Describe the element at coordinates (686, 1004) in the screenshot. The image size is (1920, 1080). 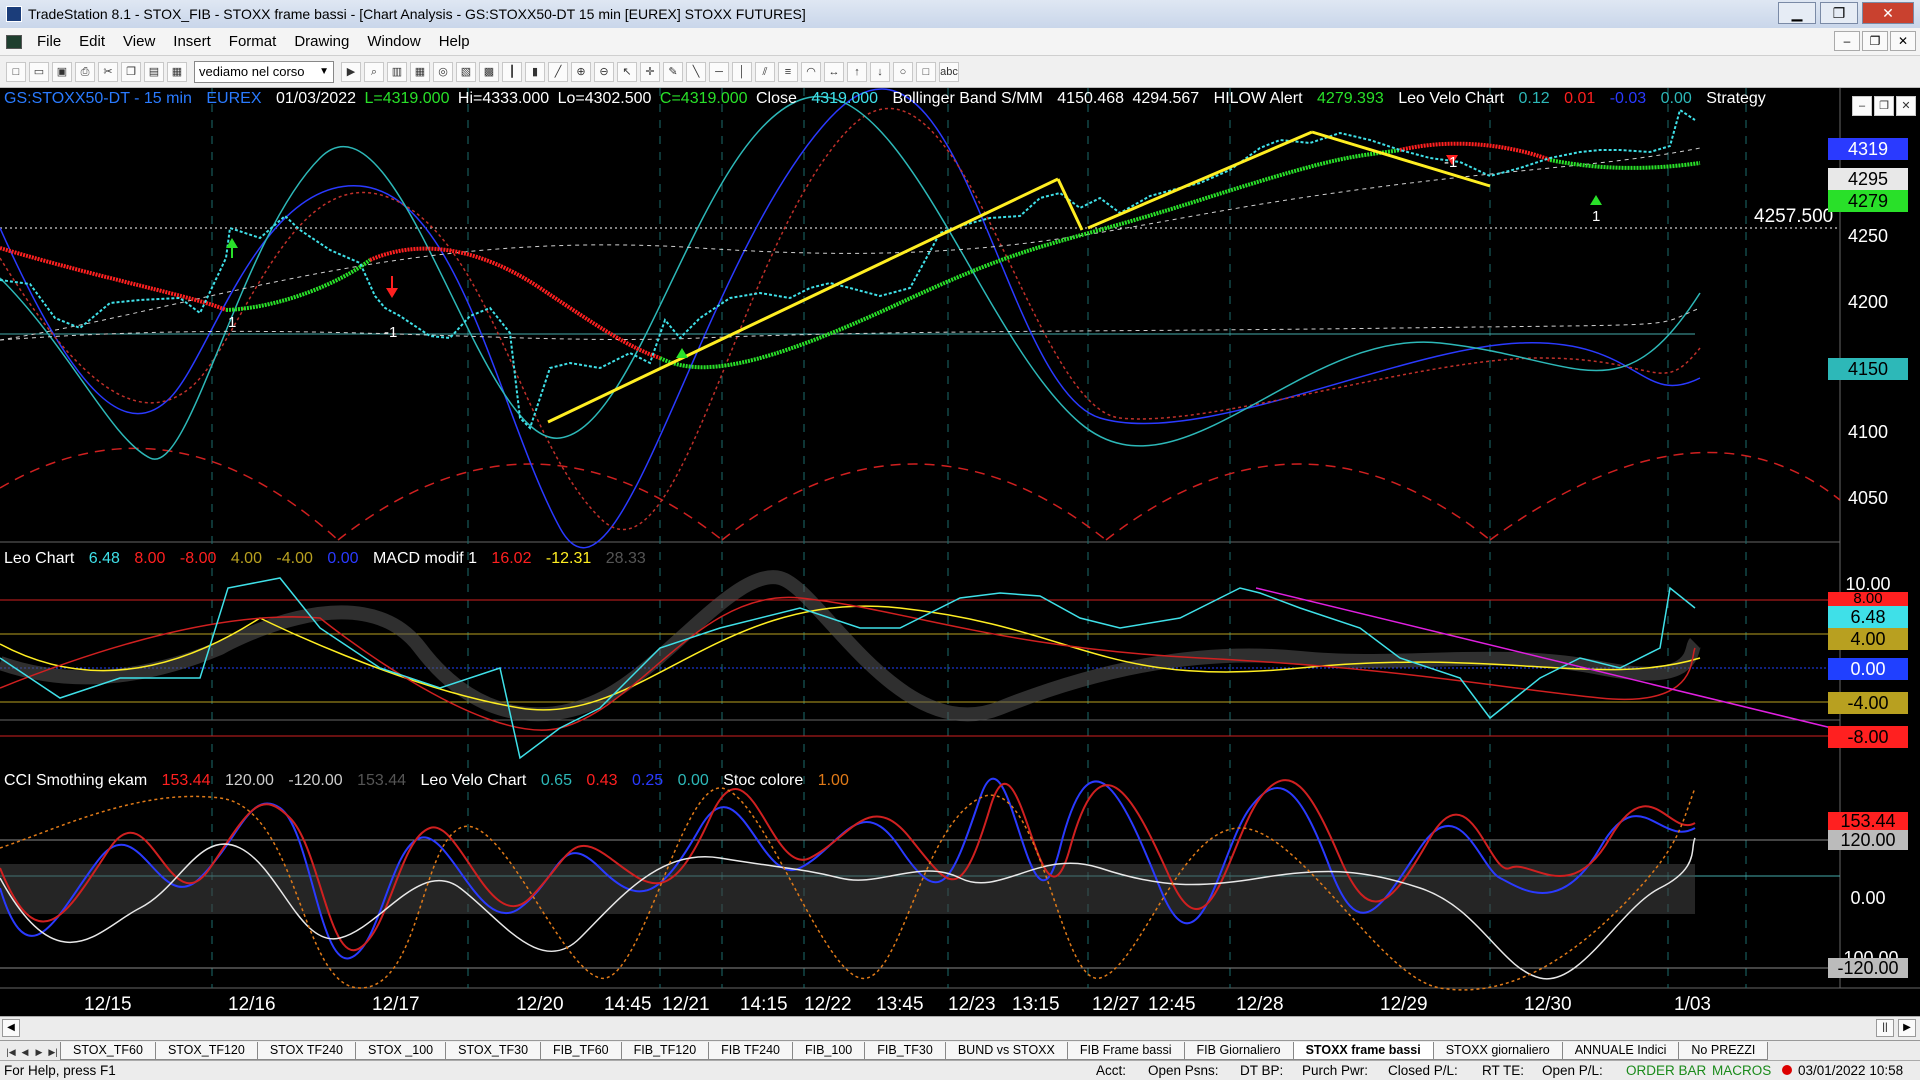
I see `time-axis-label: 12/21` at that location.